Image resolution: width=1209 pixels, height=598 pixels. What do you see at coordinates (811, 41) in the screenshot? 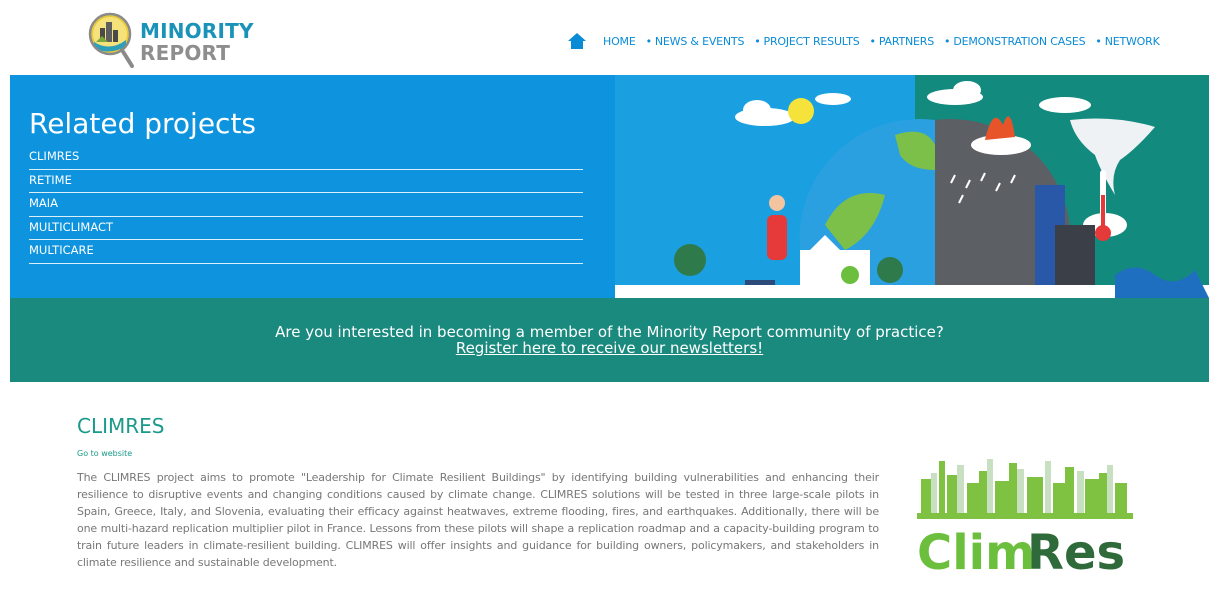
I see `nav-project-results-label: PROJECT RESULTS` at bounding box center [811, 41].